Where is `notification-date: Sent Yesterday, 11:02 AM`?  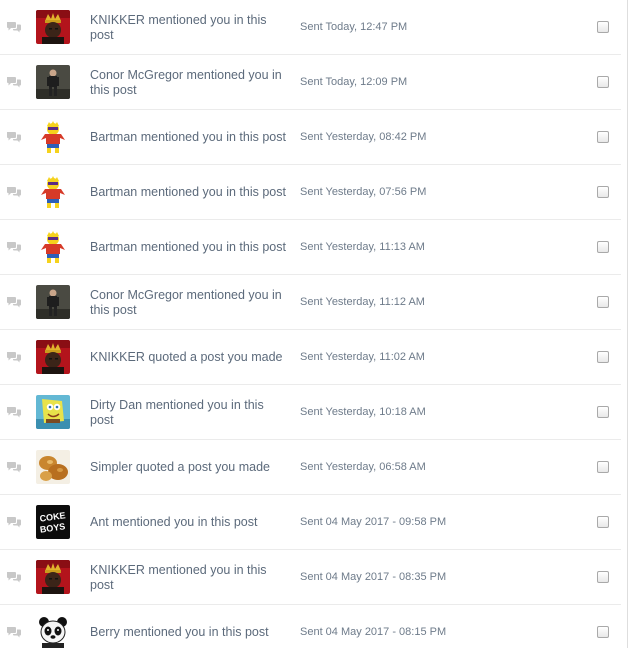 notification-date: Sent Yesterday, 11:02 AM is located at coordinates (362, 357).